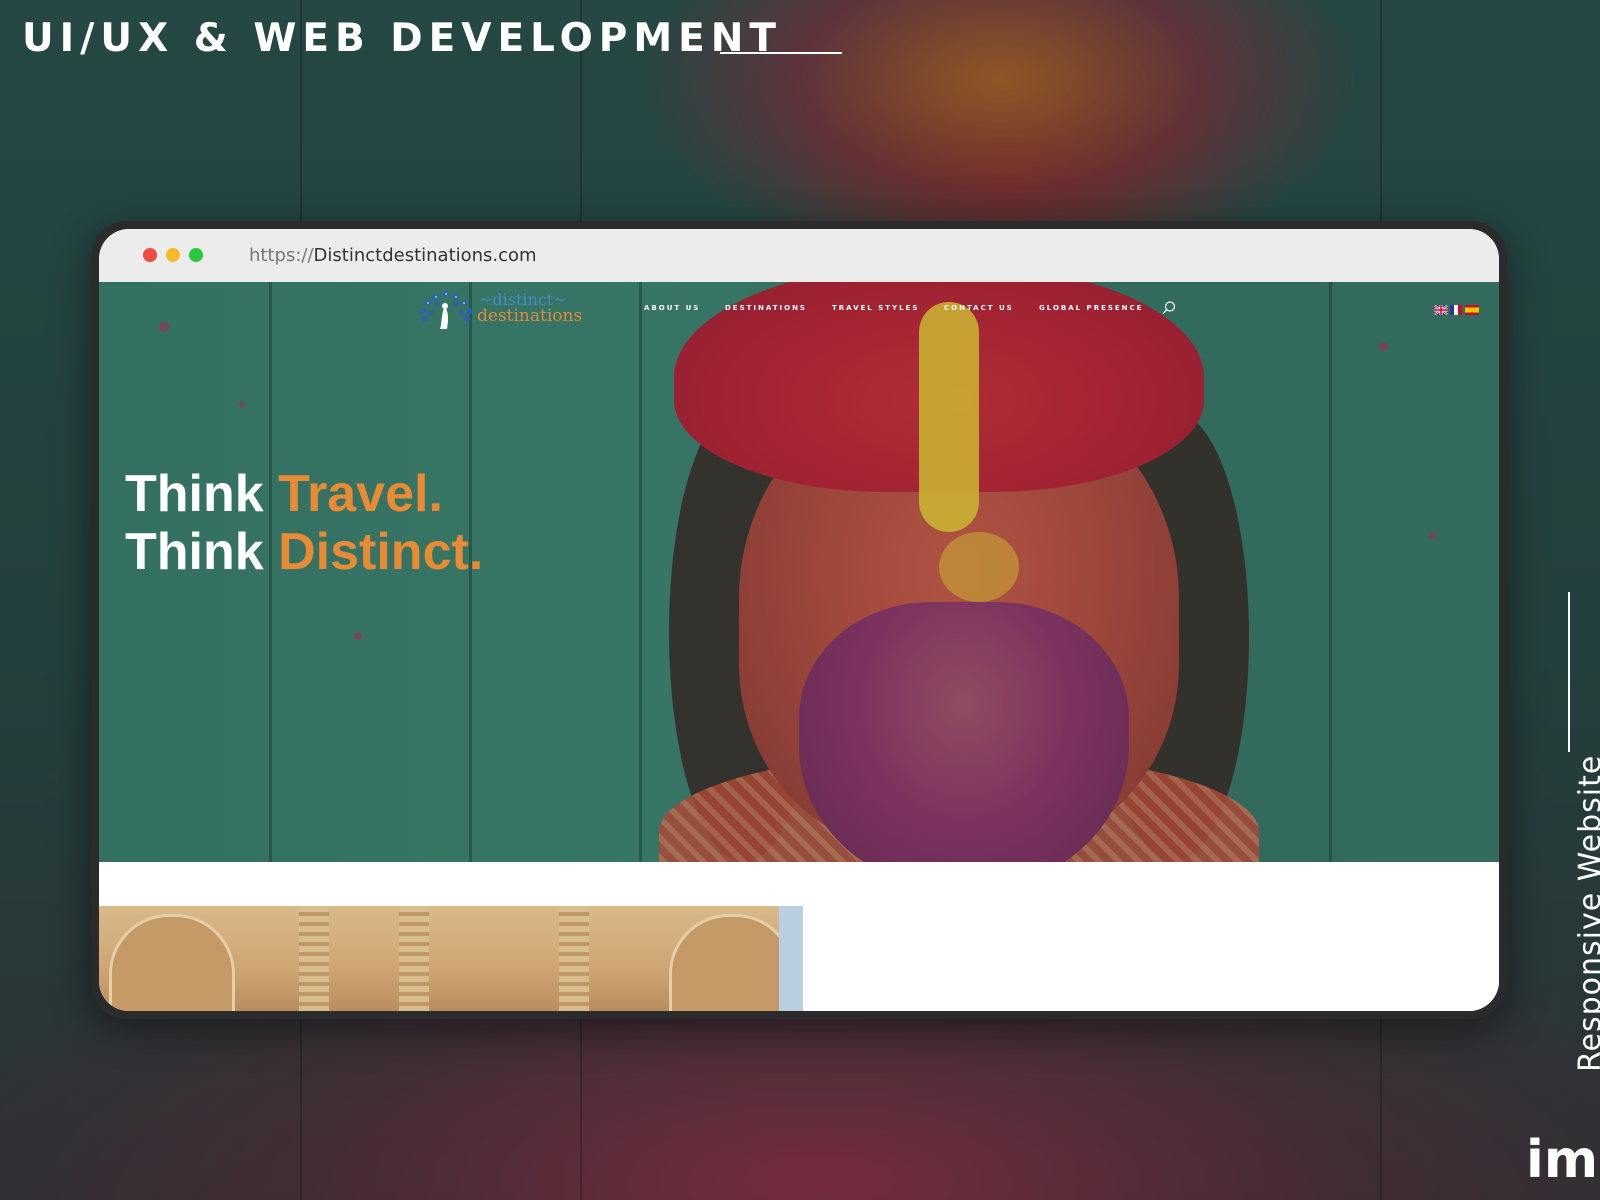  Describe the element at coordinates (791, 958) in the screenshot. I see `image-sky` at that location.